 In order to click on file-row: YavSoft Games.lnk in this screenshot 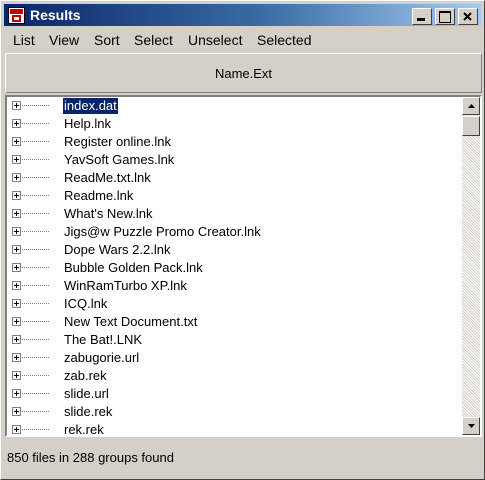, I will do `click(234, 160)`.